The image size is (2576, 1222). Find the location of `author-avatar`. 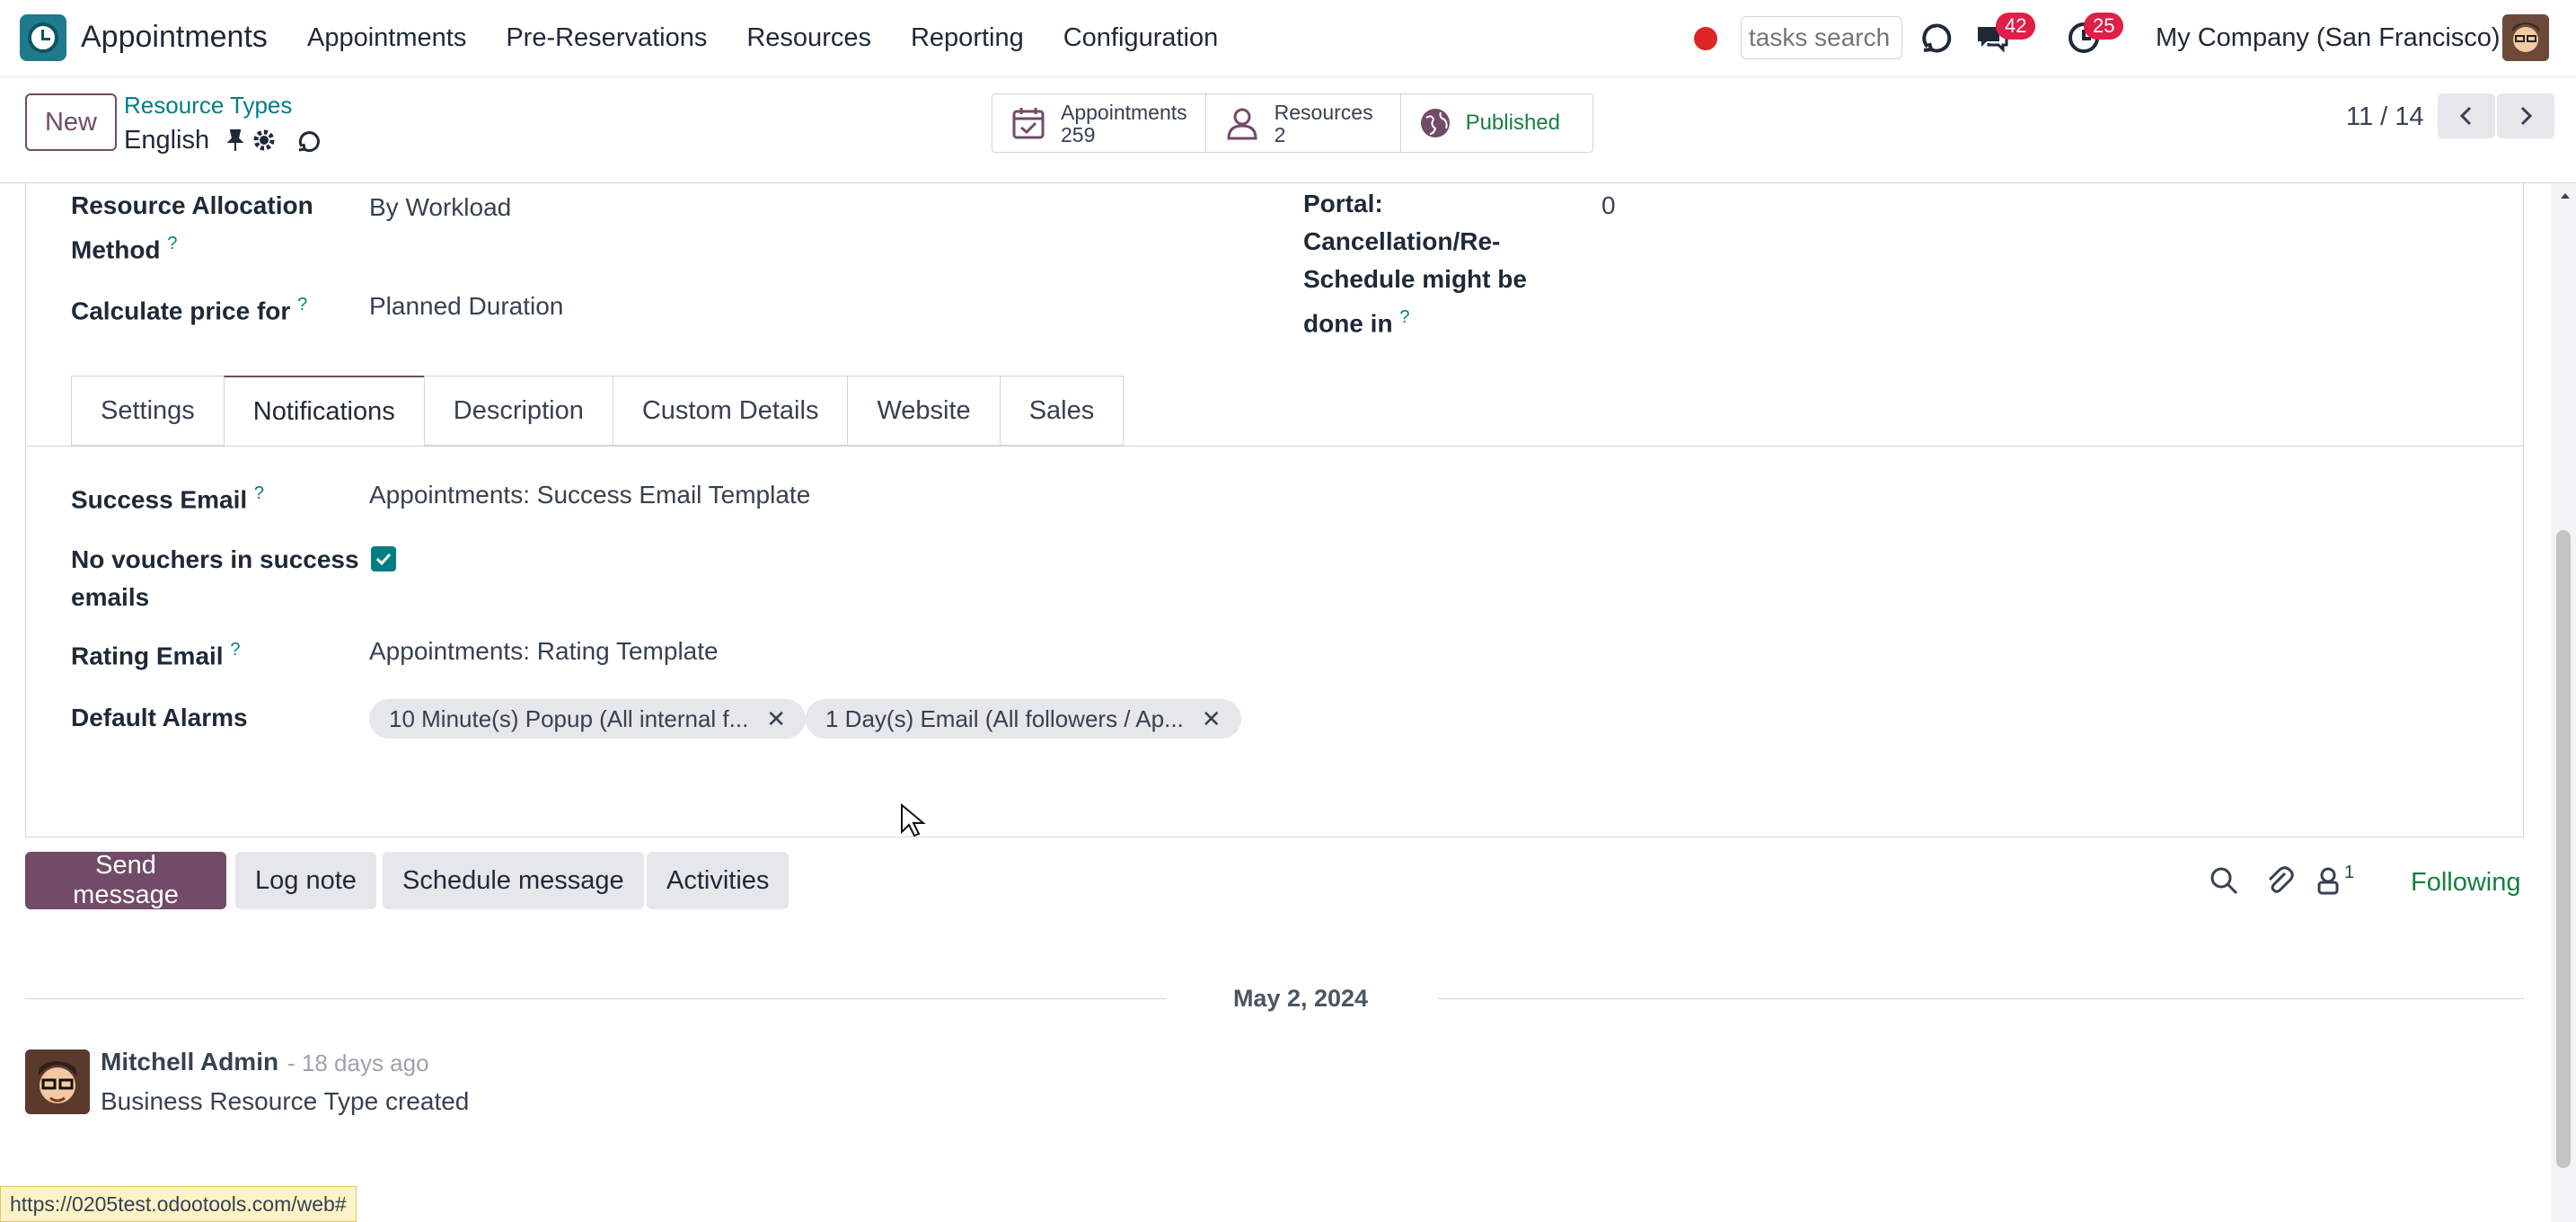

author-avatar is located at coordinates (57, 1081).